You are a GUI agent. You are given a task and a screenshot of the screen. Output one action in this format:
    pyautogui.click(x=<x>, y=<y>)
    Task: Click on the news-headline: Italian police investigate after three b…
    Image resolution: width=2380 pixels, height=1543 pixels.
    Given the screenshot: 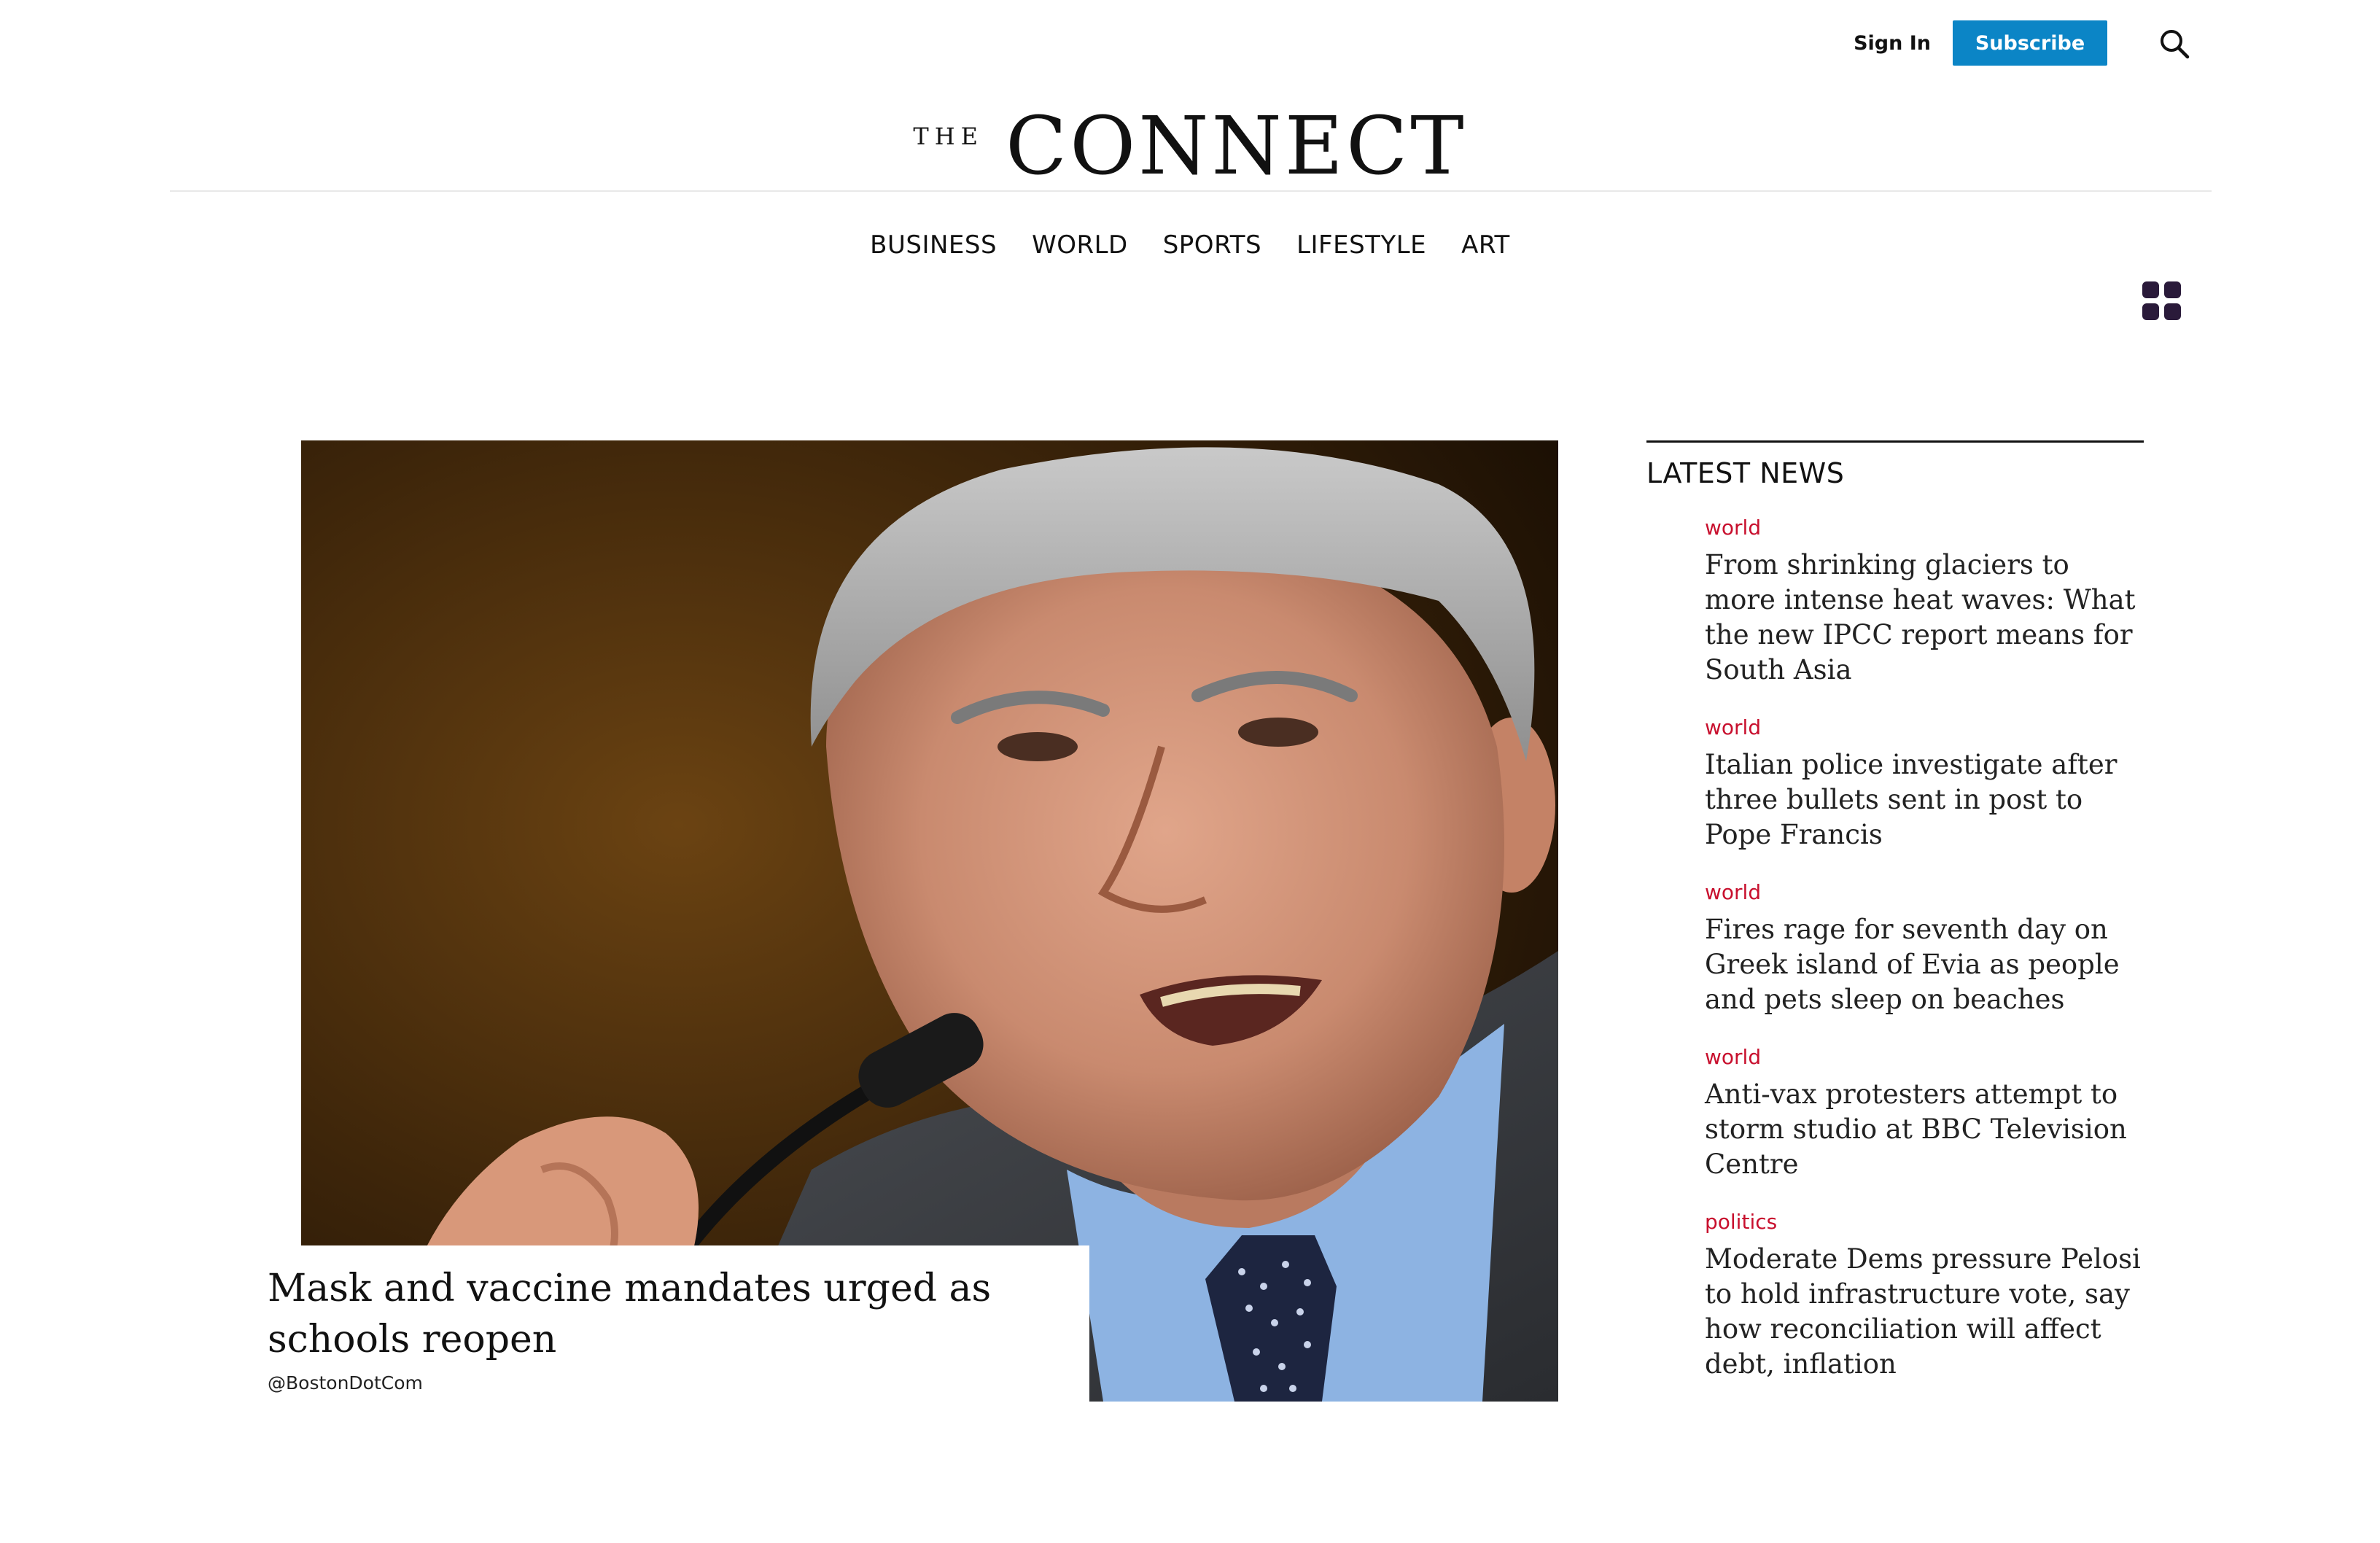 What is the action you would take?
    pyautogui.click(x=1924, y=799)
    